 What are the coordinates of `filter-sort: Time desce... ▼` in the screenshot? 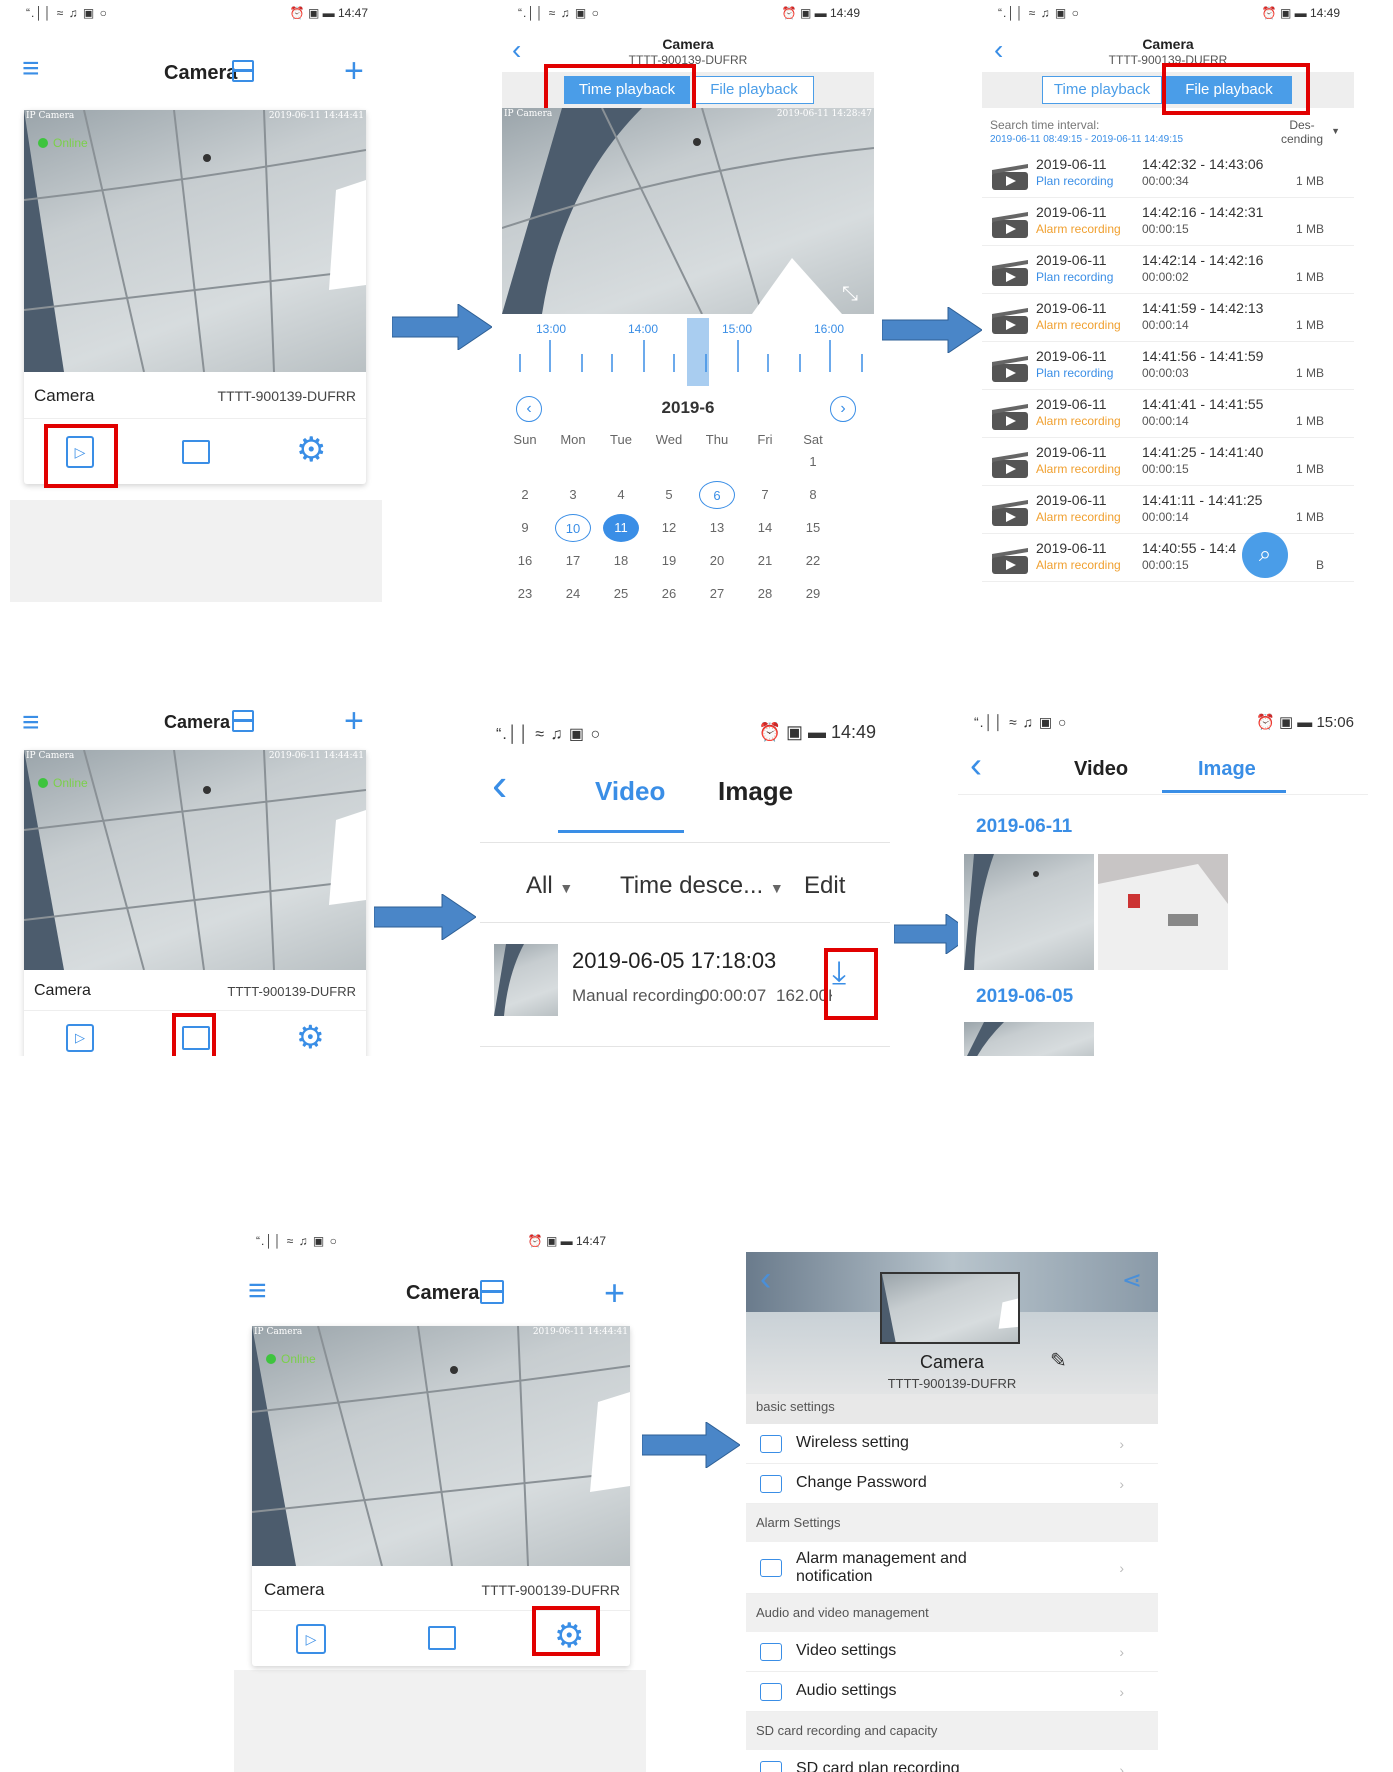 It's located at (702, 886).